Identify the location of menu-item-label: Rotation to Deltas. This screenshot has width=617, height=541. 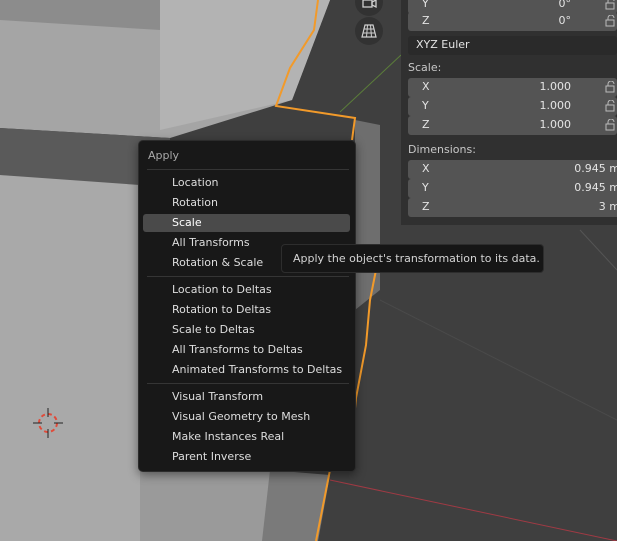
(222, 309).